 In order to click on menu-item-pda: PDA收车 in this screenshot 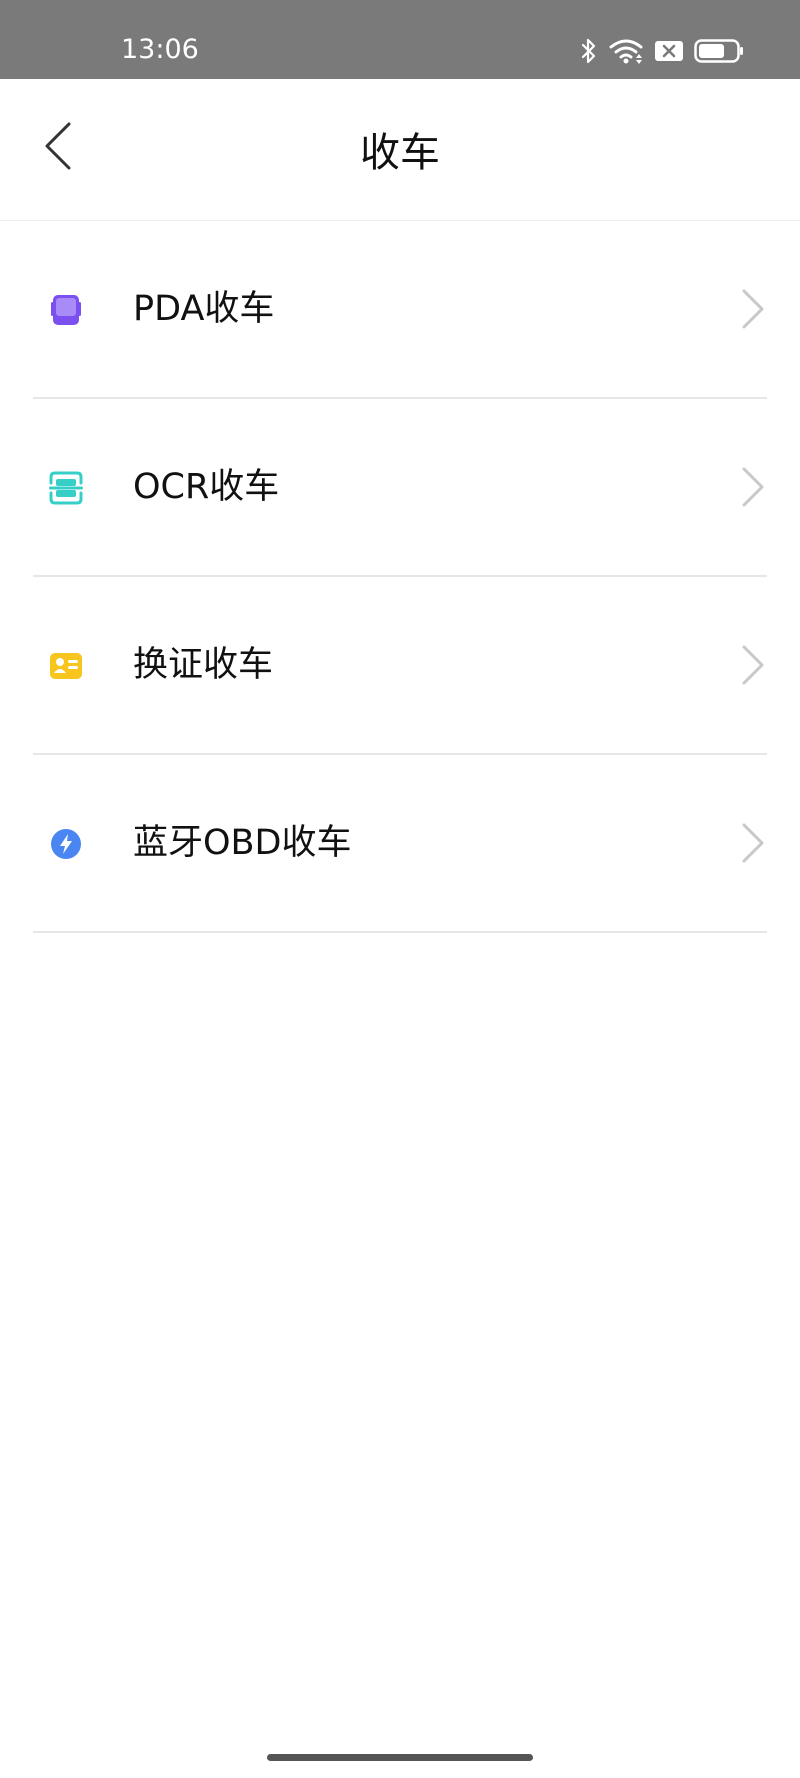, I will do `click(400, 310)`.